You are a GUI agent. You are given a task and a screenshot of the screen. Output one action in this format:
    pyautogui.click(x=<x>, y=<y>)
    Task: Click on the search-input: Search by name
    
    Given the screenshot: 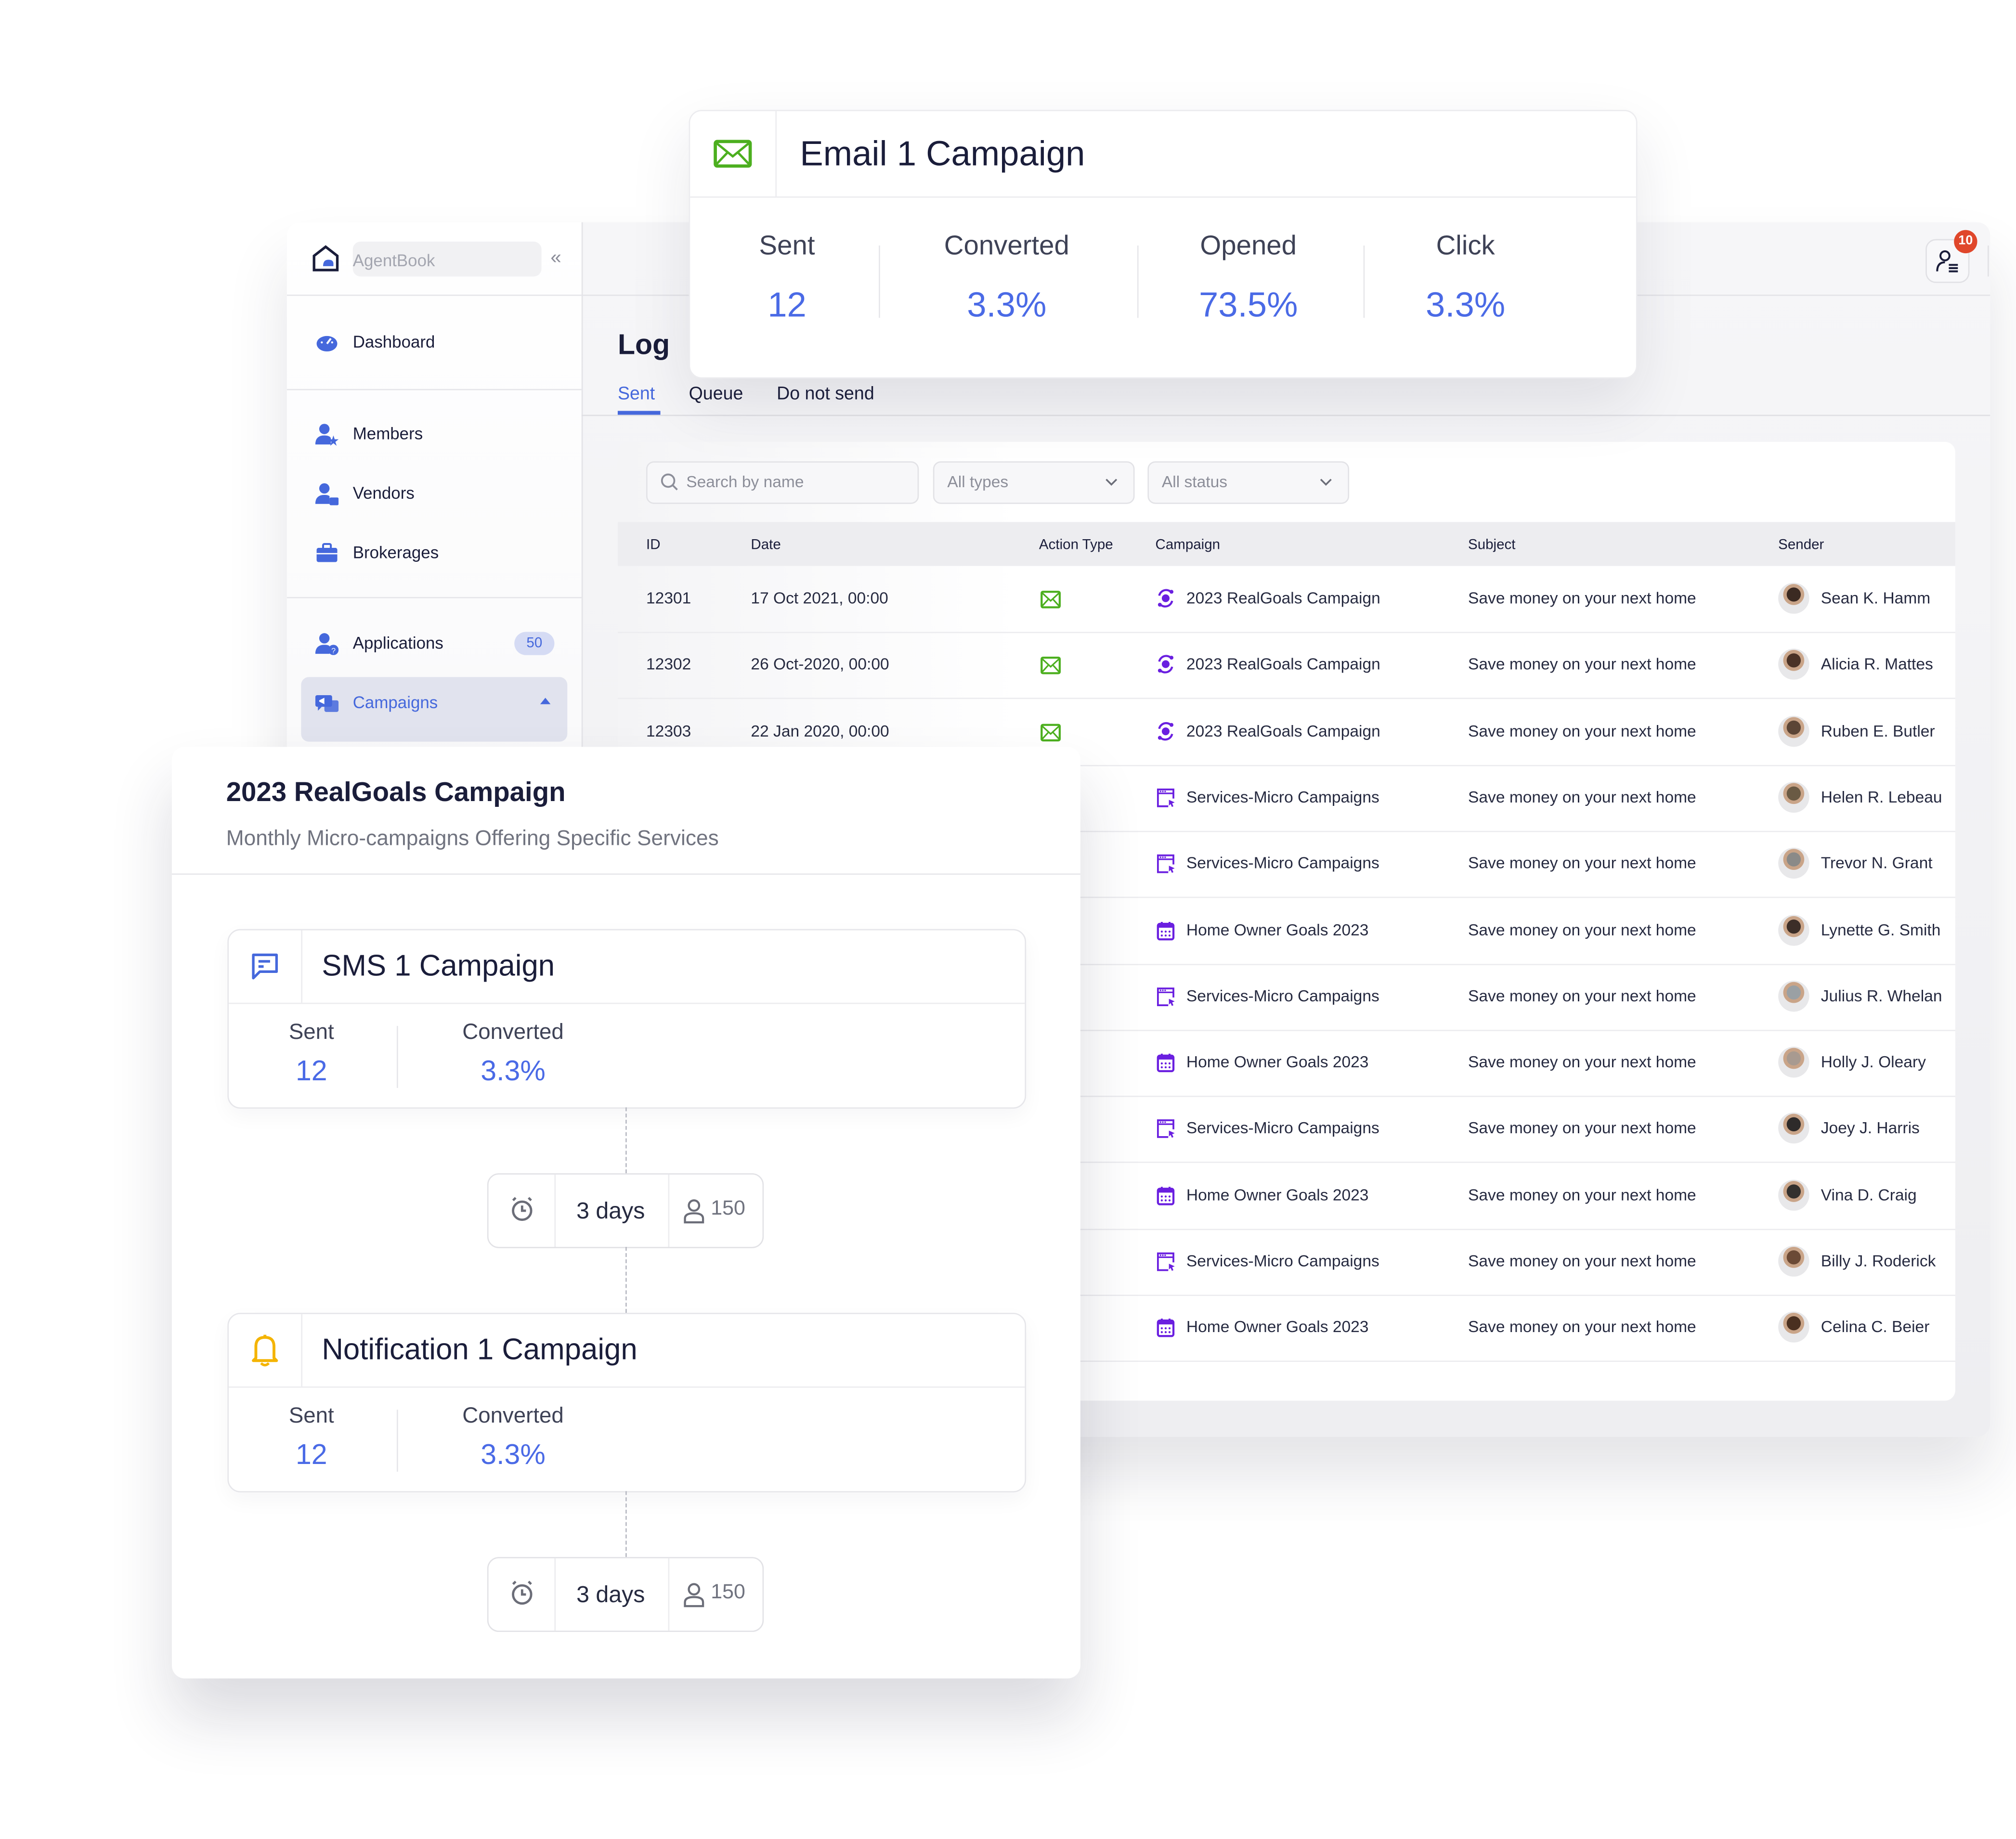 What is the action you would take?
    pyautogui.click(x=782, y=482)
    